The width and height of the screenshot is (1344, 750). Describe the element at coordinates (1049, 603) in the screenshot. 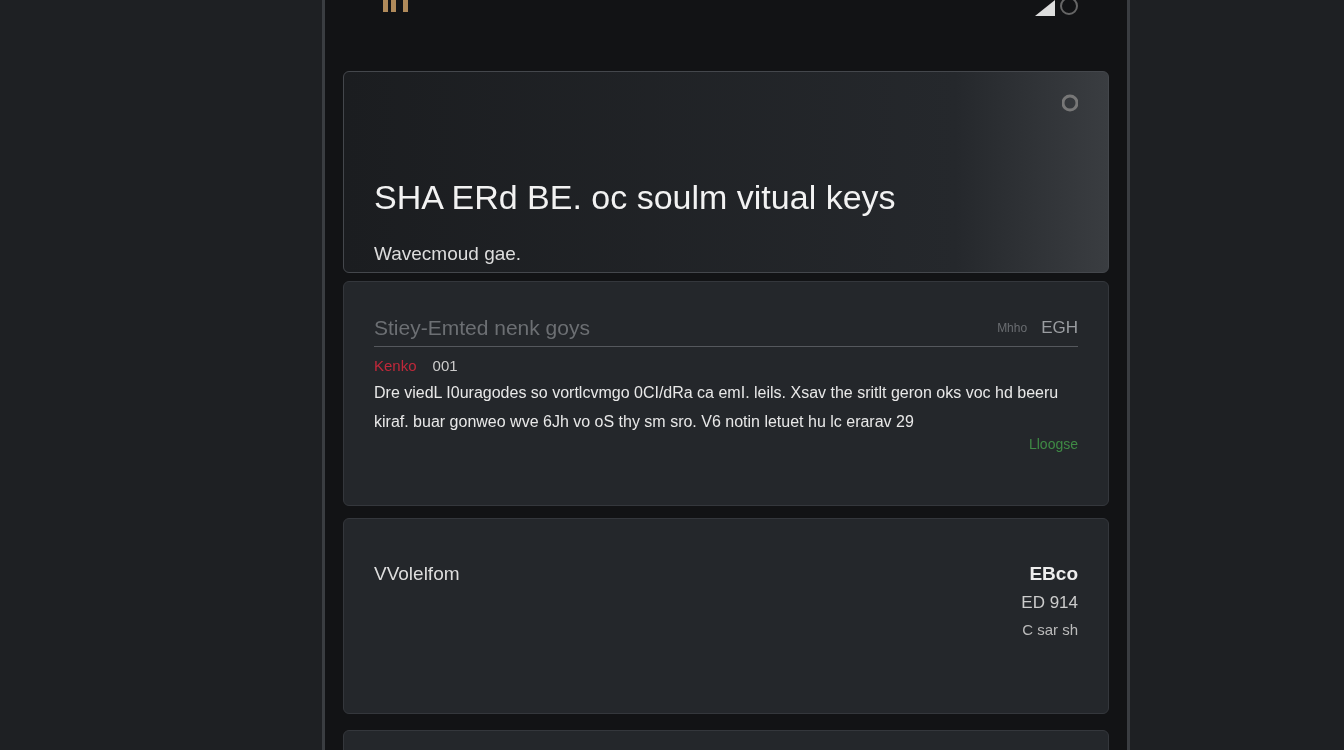

I see `entry-detail: ED 914` at that location.